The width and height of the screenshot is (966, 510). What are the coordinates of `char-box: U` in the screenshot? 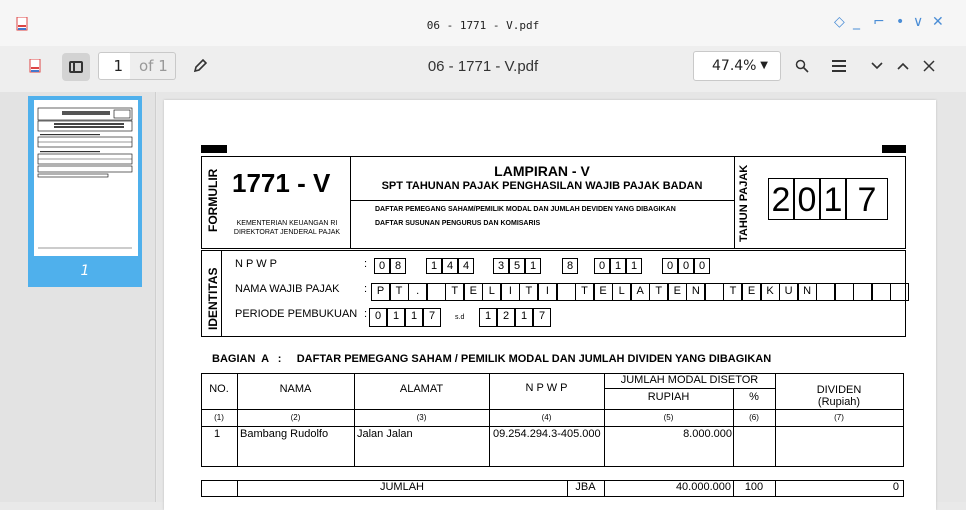 It's located at (789, 292).